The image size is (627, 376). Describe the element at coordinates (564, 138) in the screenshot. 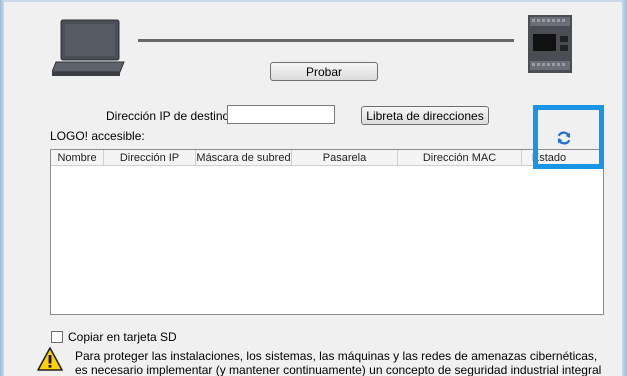

I see `refresh-icon` at that location.